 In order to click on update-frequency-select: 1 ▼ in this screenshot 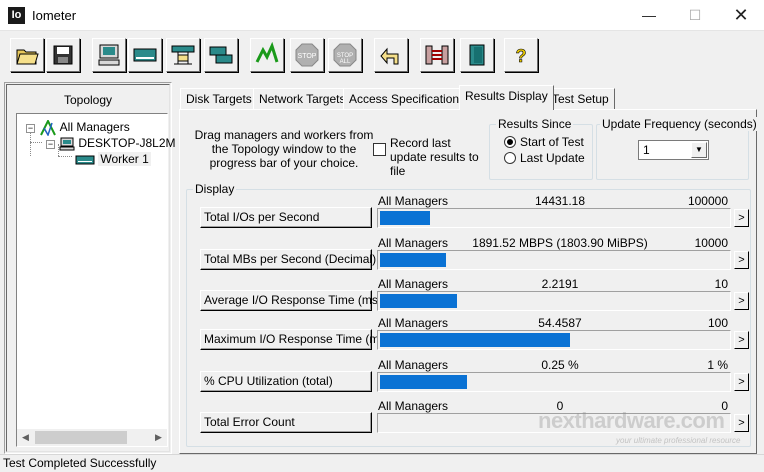, I will do `click(673, 150)`.